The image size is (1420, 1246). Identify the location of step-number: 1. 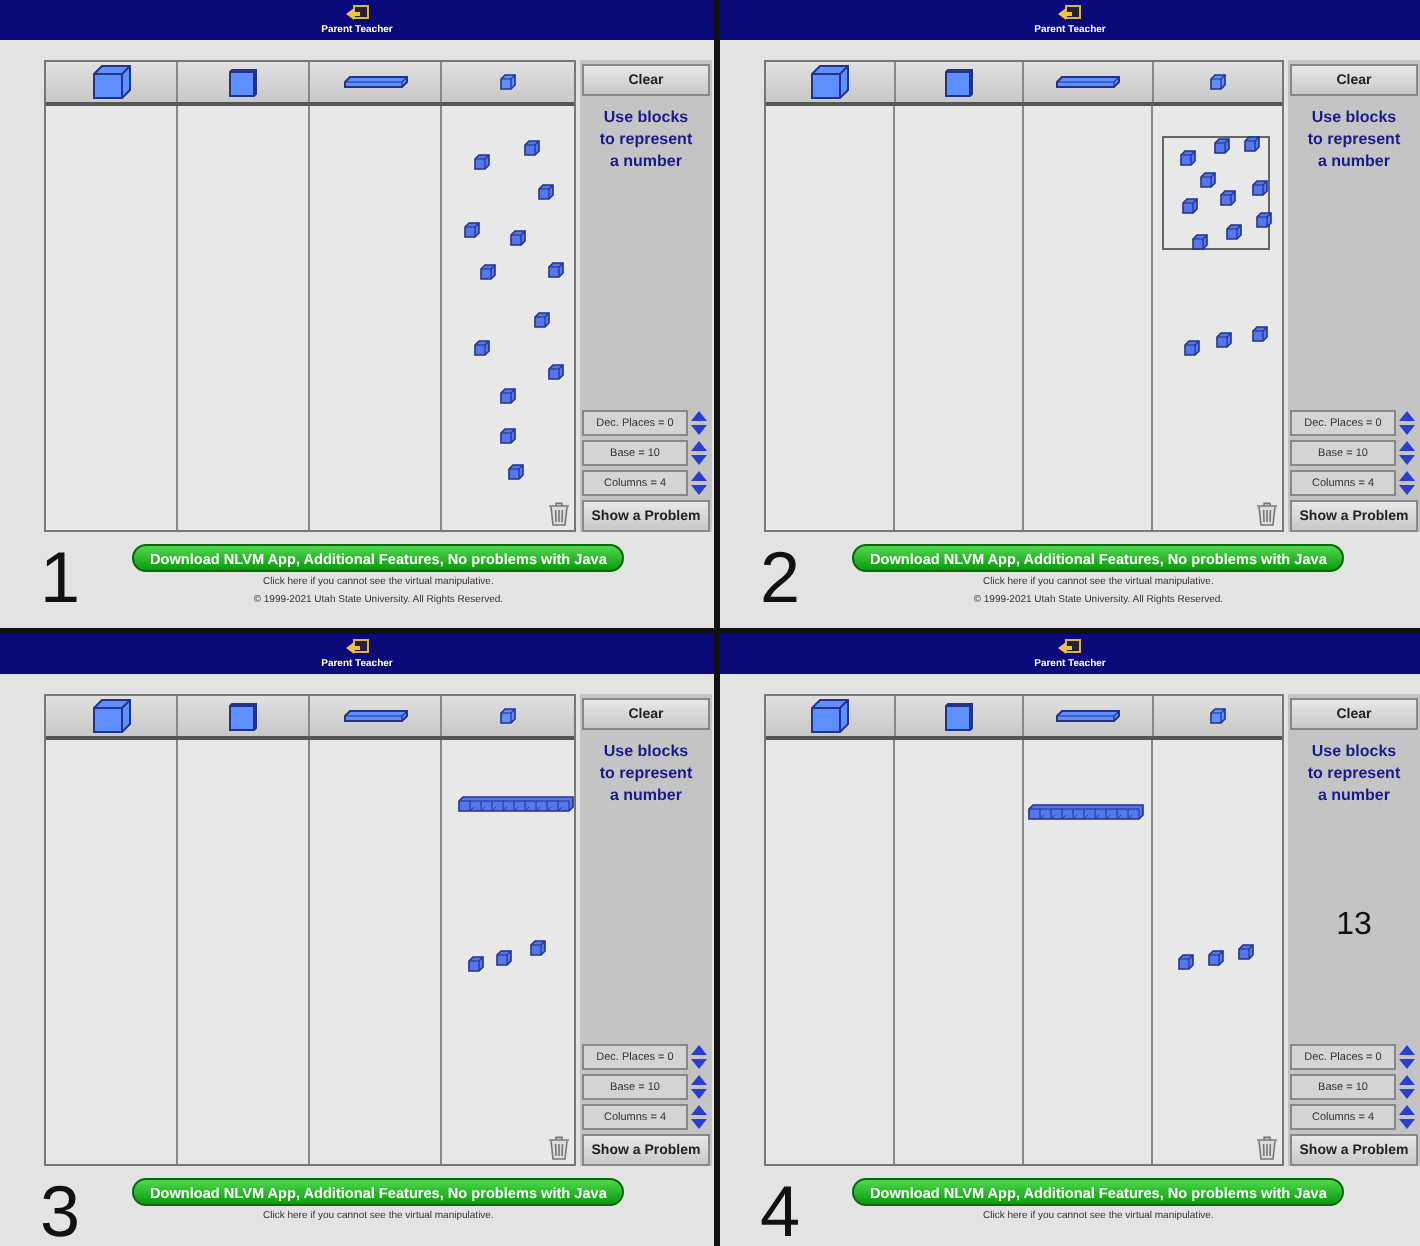
(61, 578).